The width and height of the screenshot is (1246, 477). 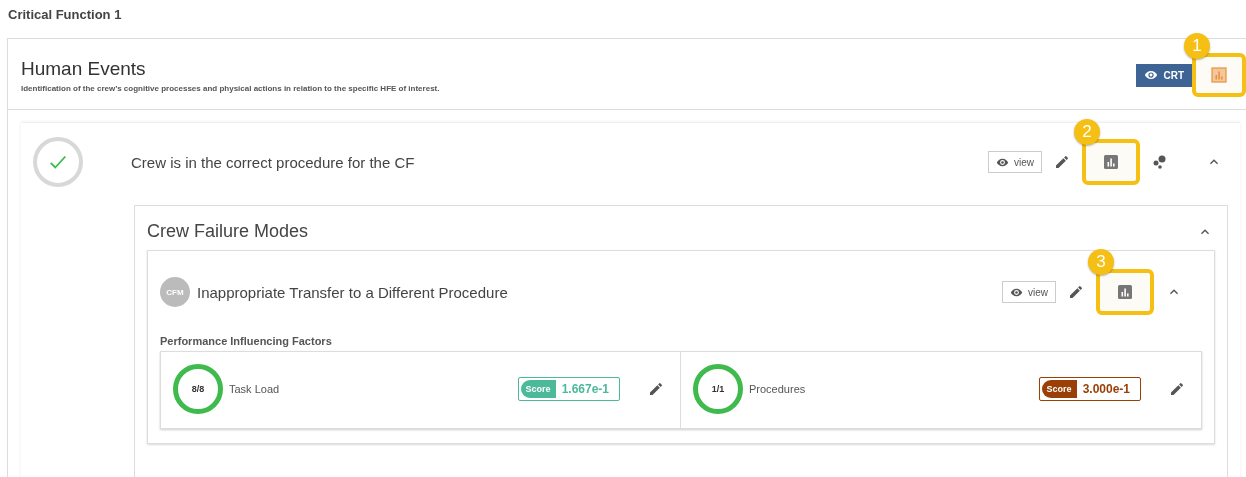 What do you see at coordinates (175, 292) in the screenshot?
I see `cfm-badge: CFM` at bounding box center [175, 292].